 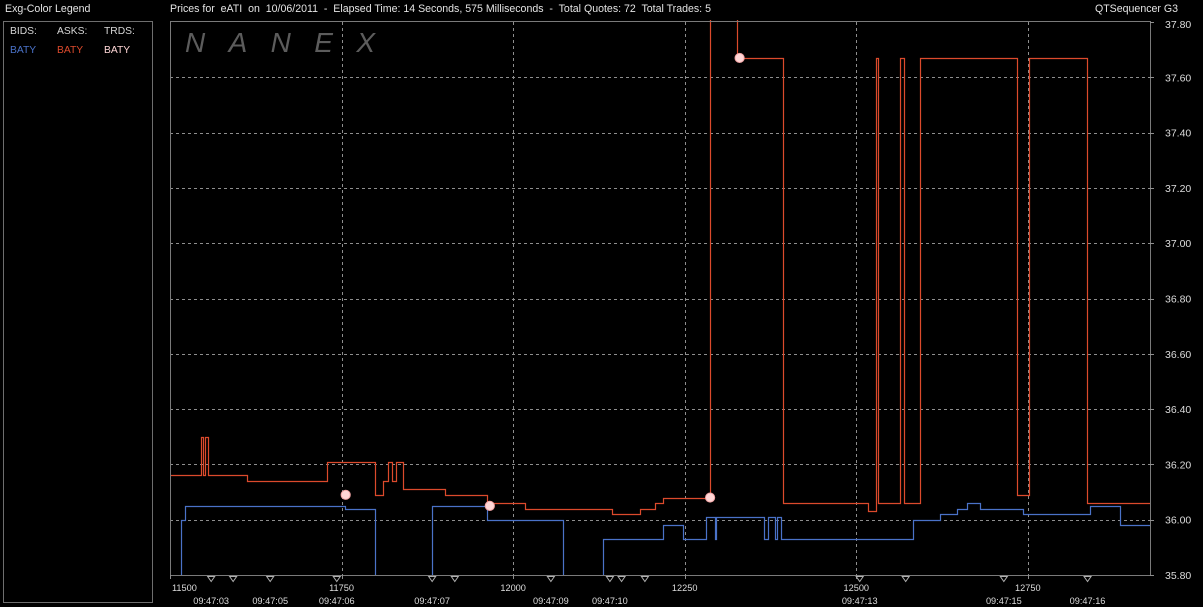 What do you see at coordinates (1178, 189) in the screenshot?
I see `price-tick-label: 37.20` at bounding box center [1178, 189].